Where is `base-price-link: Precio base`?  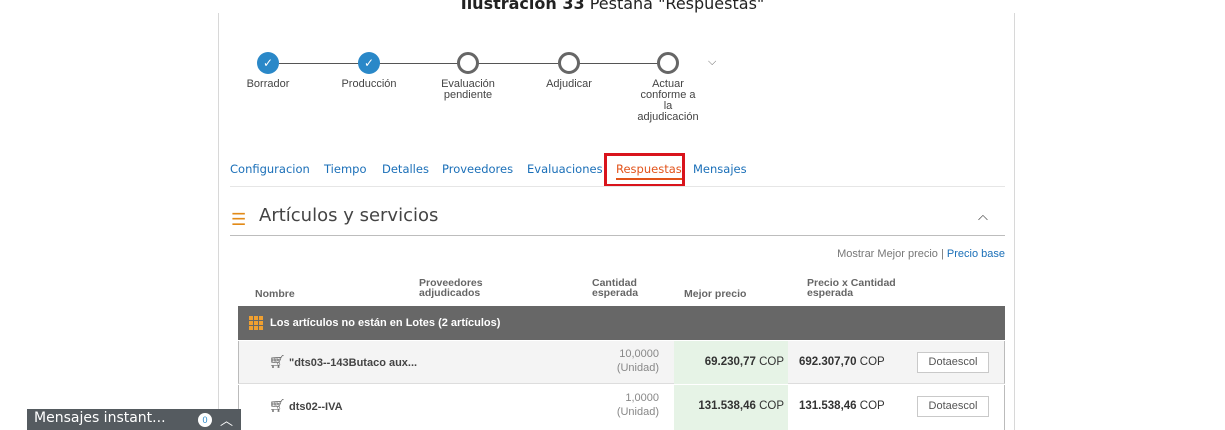
base-price-link: Precio base is located at coordinates (976, 254).